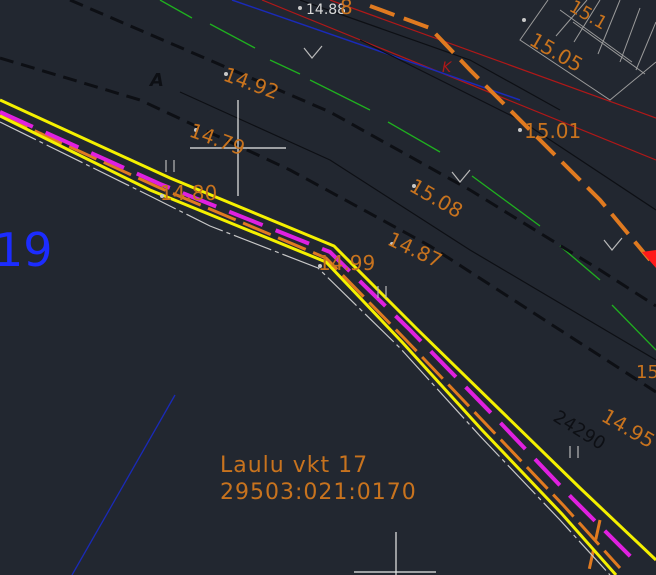 Image resolution: width=656 pixels, height=575 pixels. Describe the element at coordinates (649, 259) in the screenshot. I see `red-marker` at that location.